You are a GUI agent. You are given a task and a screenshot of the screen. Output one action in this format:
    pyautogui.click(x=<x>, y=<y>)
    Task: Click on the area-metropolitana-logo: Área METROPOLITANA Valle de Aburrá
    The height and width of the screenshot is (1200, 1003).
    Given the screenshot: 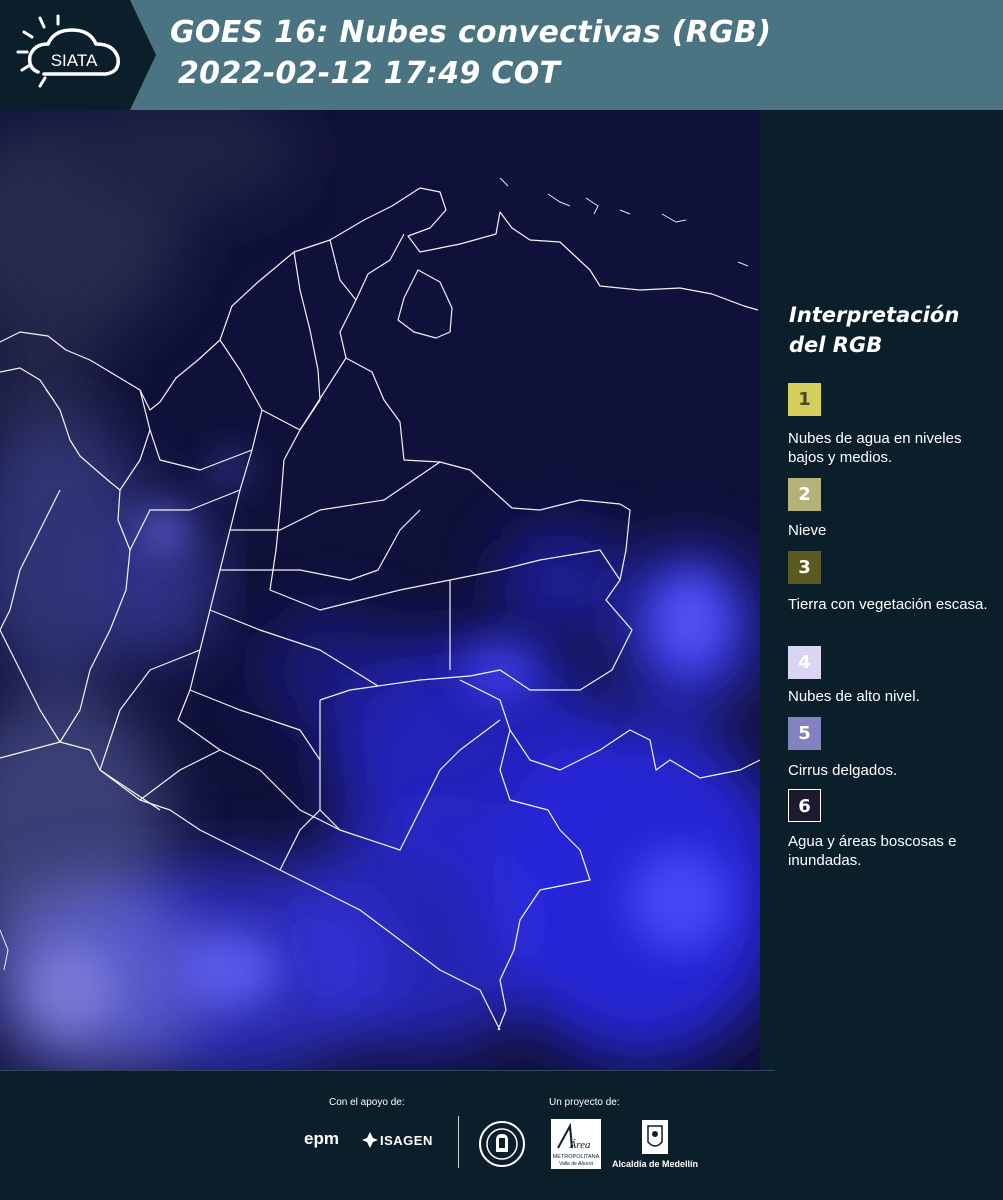 What is the action you would take?
    pyautogui.click(x=576, y=1144)
    